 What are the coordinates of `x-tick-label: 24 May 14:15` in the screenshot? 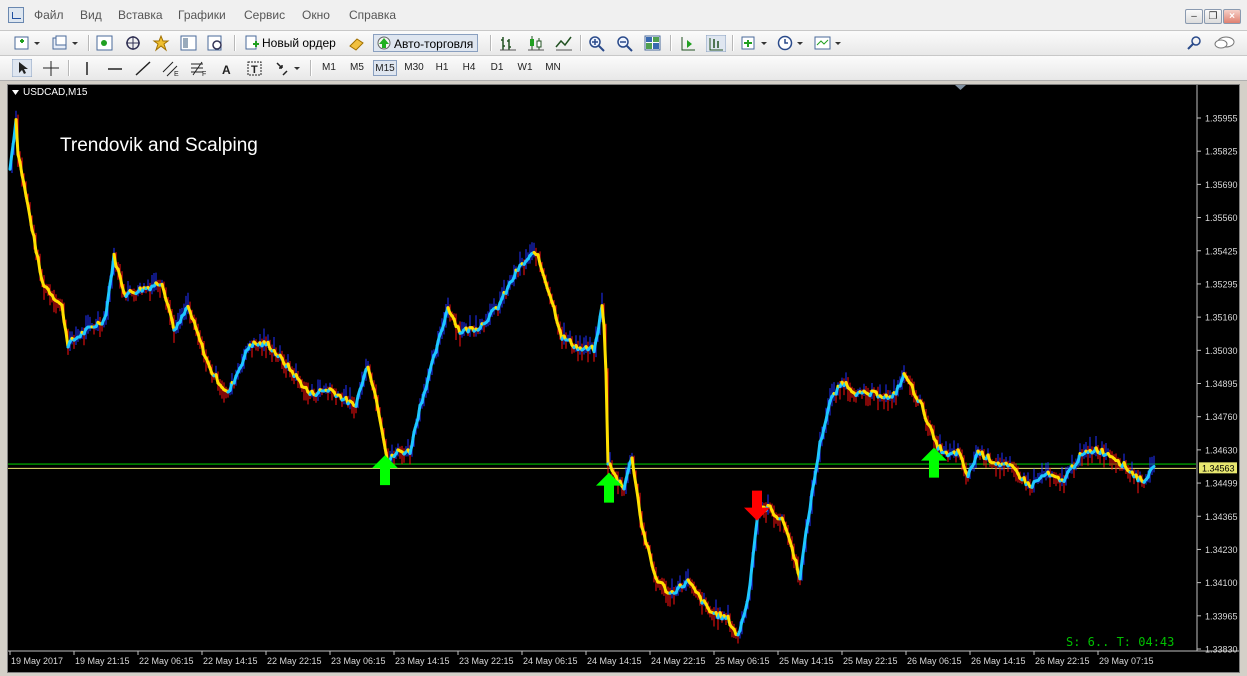 It's located at (614, 661).